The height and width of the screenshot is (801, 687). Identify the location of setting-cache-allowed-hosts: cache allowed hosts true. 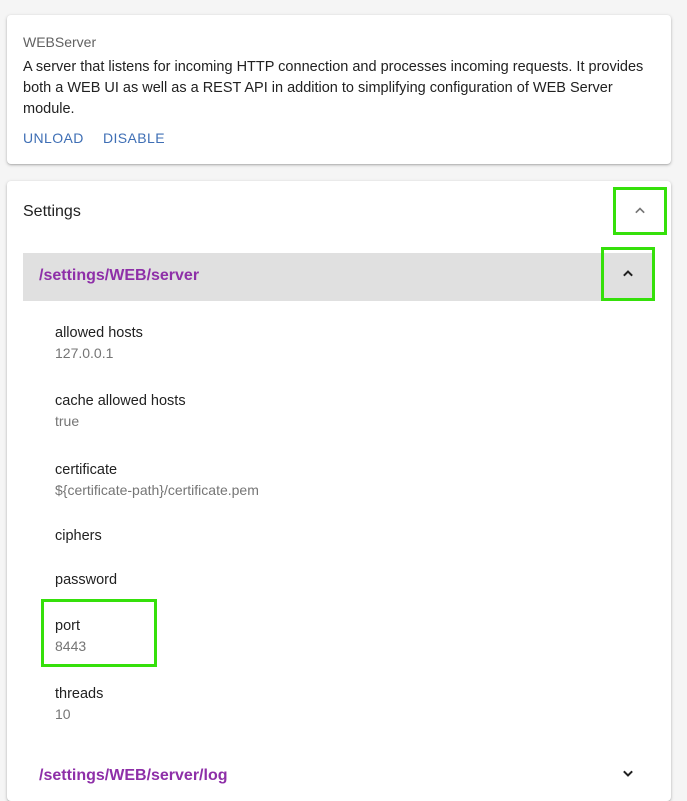
(120, 411).